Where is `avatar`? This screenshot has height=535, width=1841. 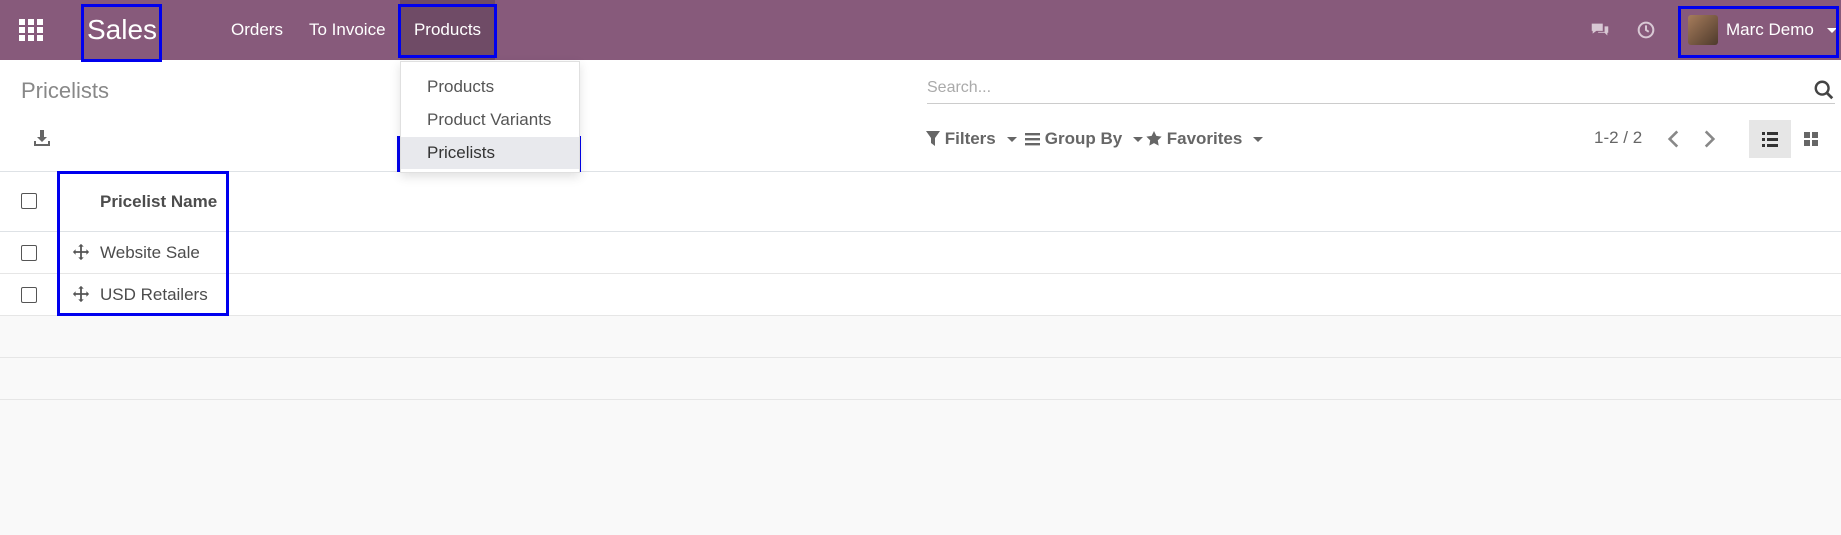
avatar is located at coordinates (1703, 30).